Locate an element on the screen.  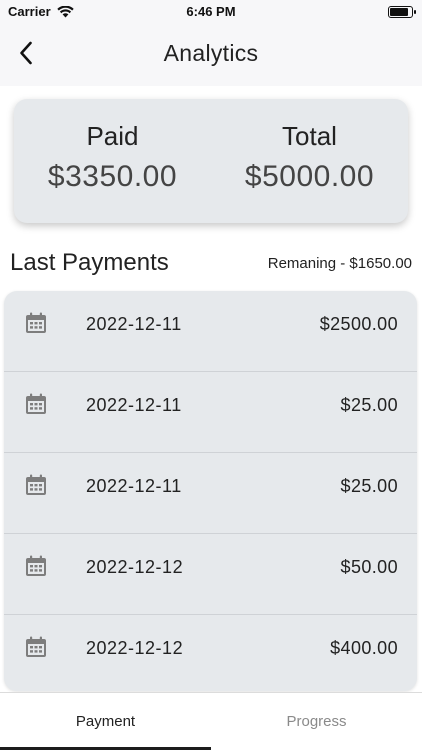
payment-row: 2022-12-12 $50.00 is located at coordinates (210, 574).